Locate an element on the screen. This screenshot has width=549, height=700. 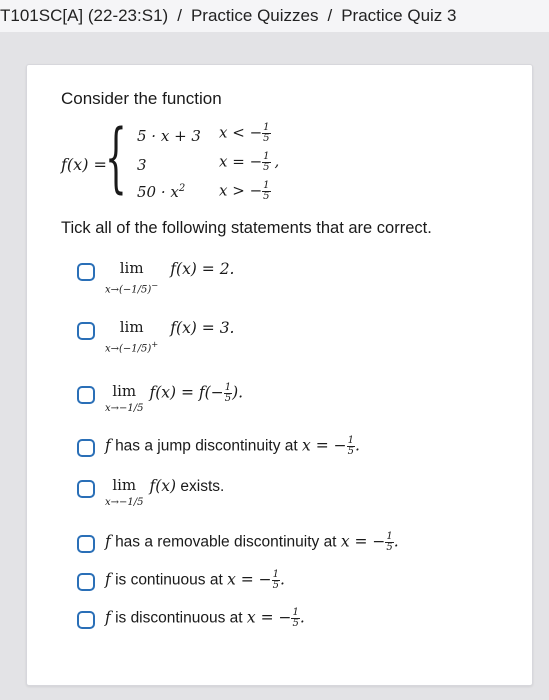
option-5-body: f(x) exists. is located at coordinates (187, 486).